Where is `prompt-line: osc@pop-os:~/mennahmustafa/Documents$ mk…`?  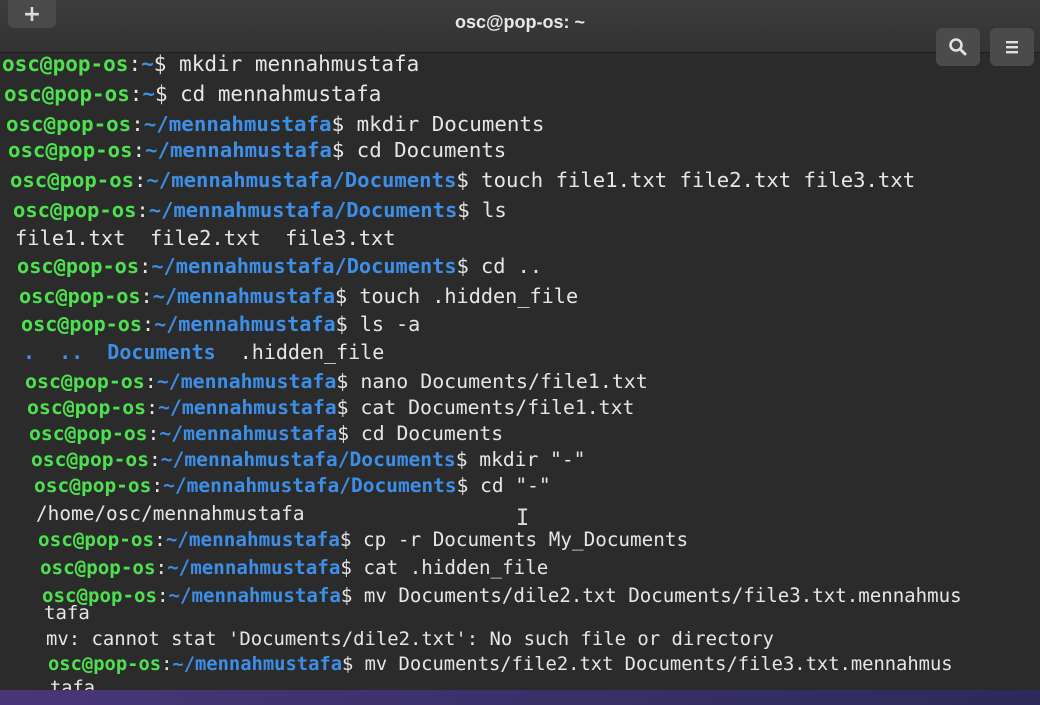
prompt-line: osc@pop-os:~/mennahmustafa/Documents$ mk… is located at coordinates (308, 459).